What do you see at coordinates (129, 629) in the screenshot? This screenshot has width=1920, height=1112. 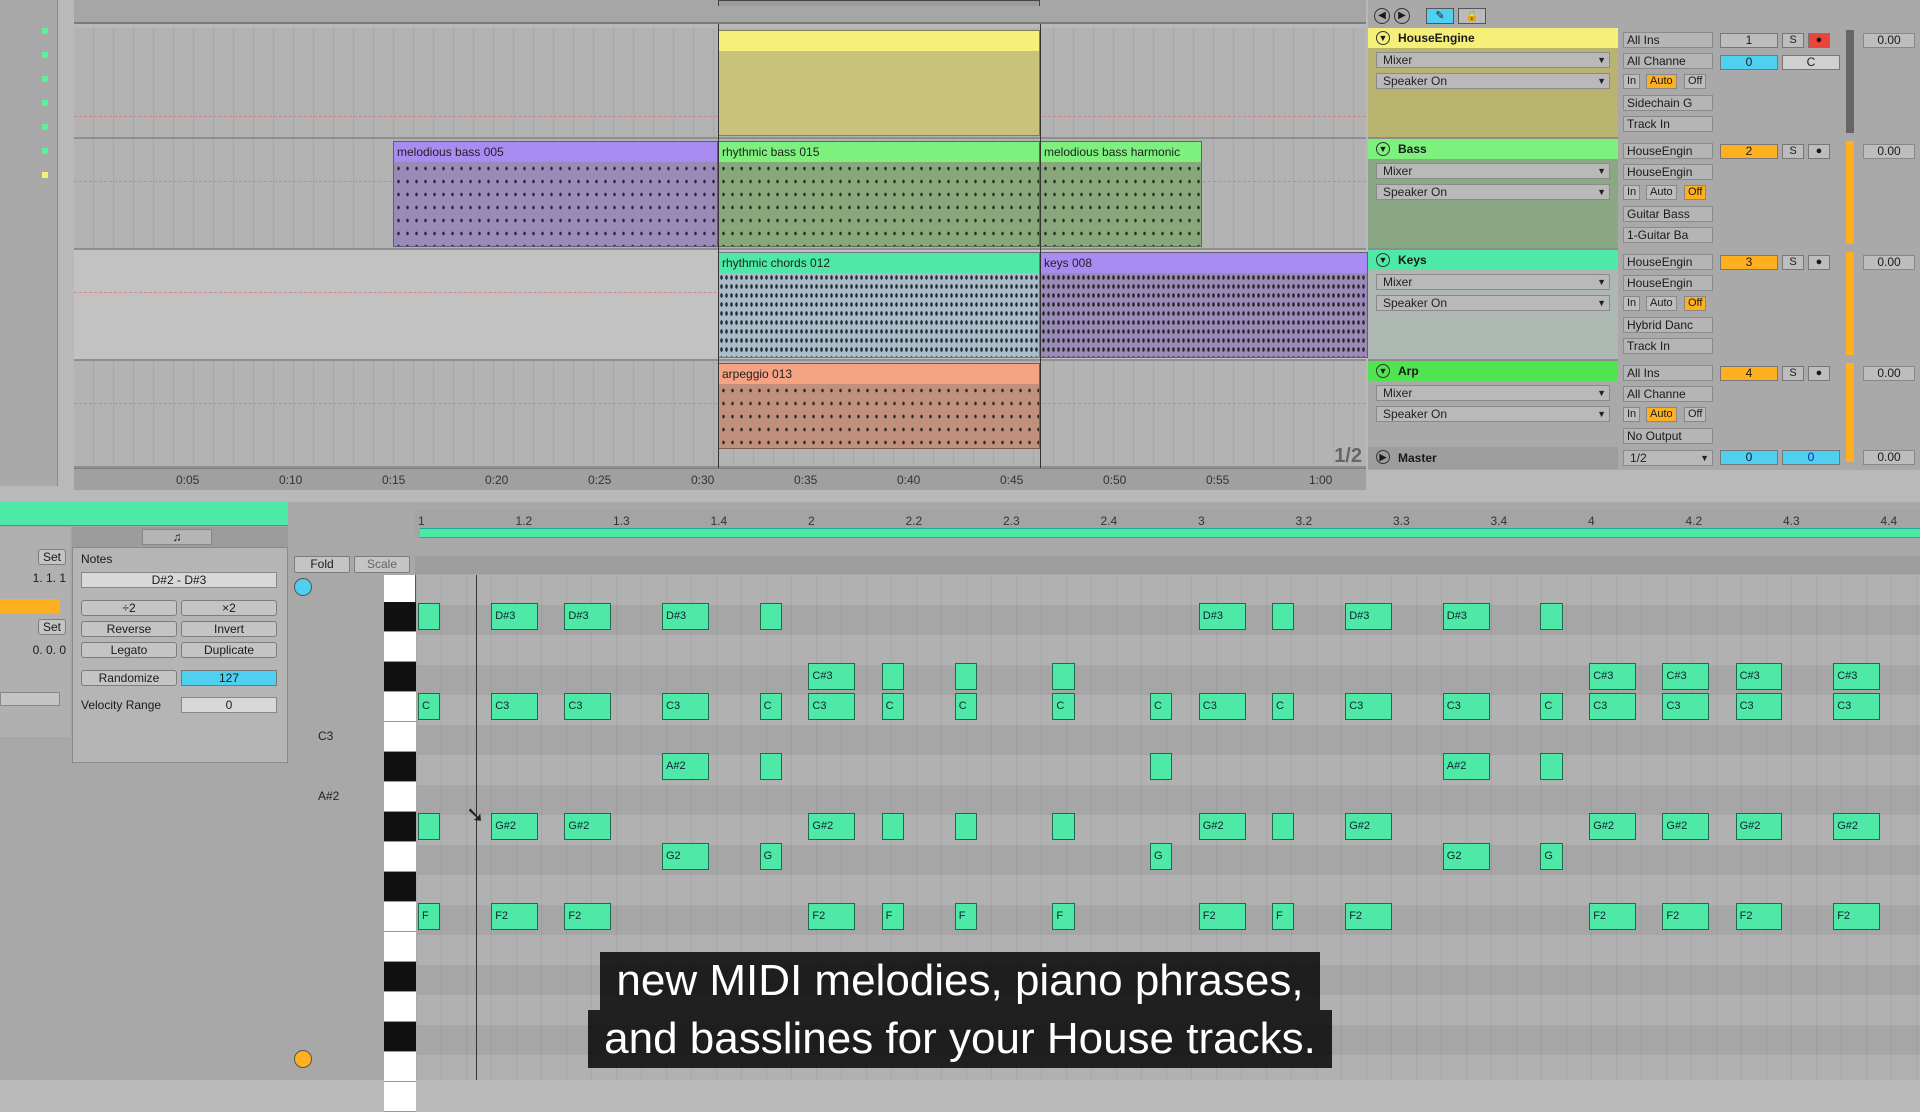 I see `reverse-button: Reverse` at bounding box center [129, 629].